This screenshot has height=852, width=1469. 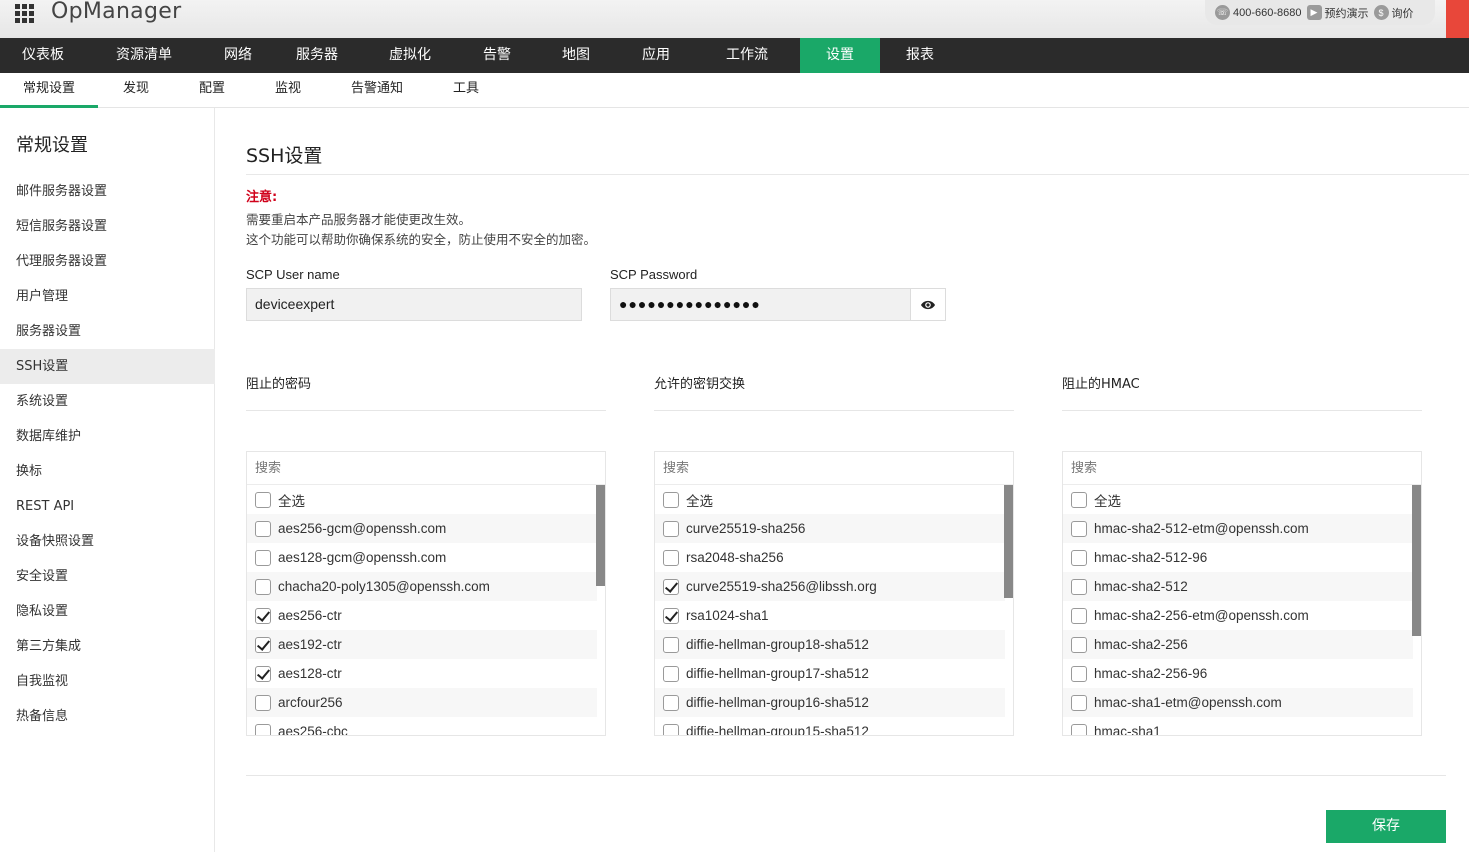 What do you see at coordinates (830, 702) in the screenshot?
I see `list-item: diffie-hellman-group16-sha512` at bounding box center [830, 702].